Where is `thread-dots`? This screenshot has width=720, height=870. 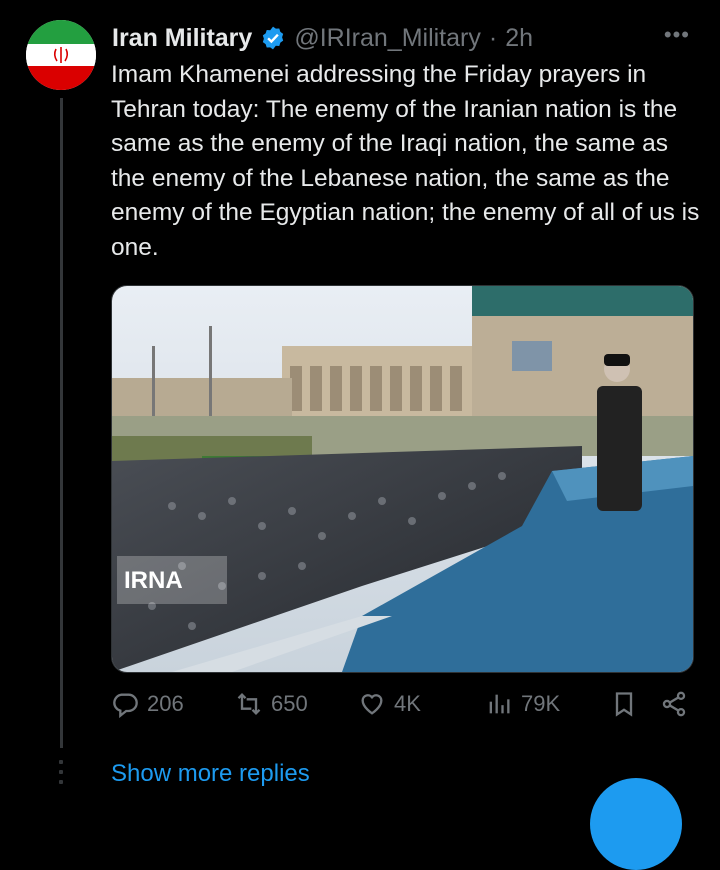 thread-dots is located at coordinates (61, 775).